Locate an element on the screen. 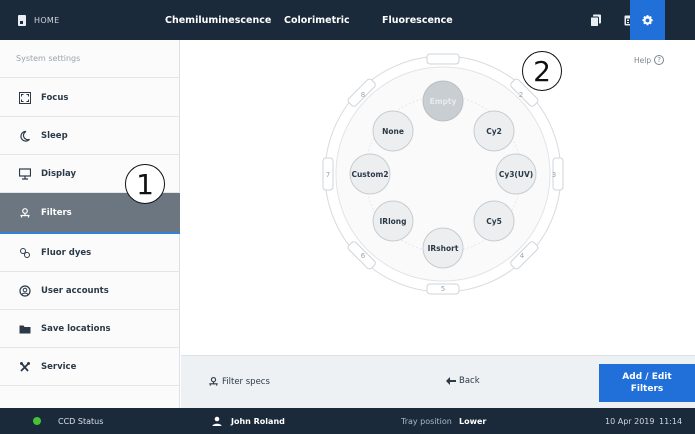 The height and width of the screenshot is (434, 695). status-time: 11:14 is located at coordinates (671, 421).